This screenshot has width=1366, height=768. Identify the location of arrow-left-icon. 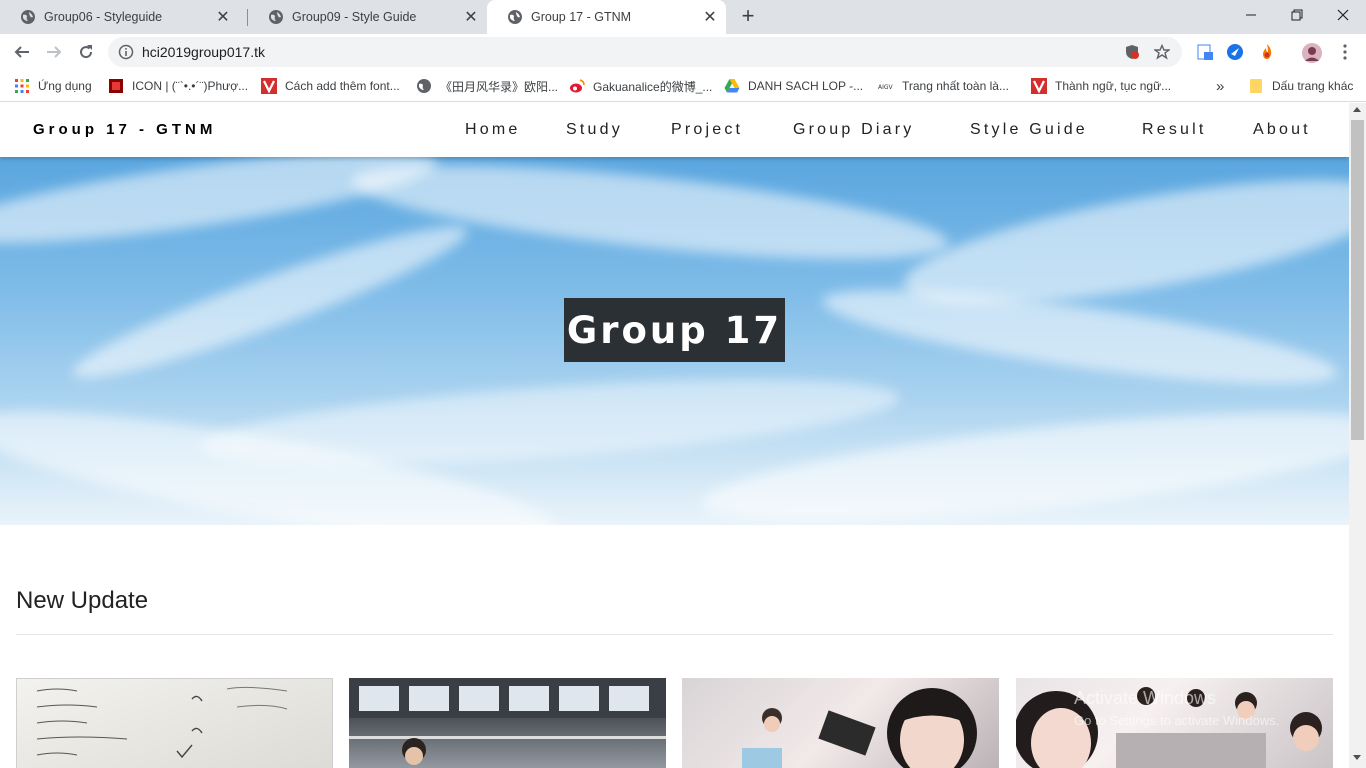
(21, 52).